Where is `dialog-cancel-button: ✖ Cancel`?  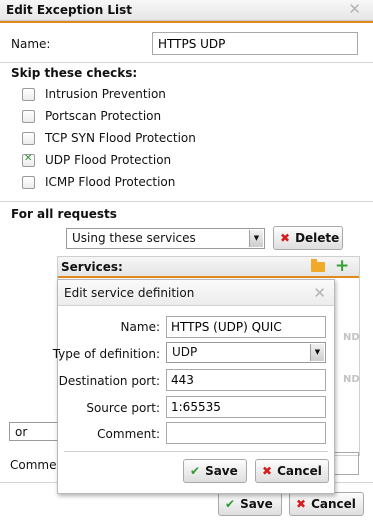
dialog-cancel-button: ✖ Cancel is located at coordinates (292, 471).